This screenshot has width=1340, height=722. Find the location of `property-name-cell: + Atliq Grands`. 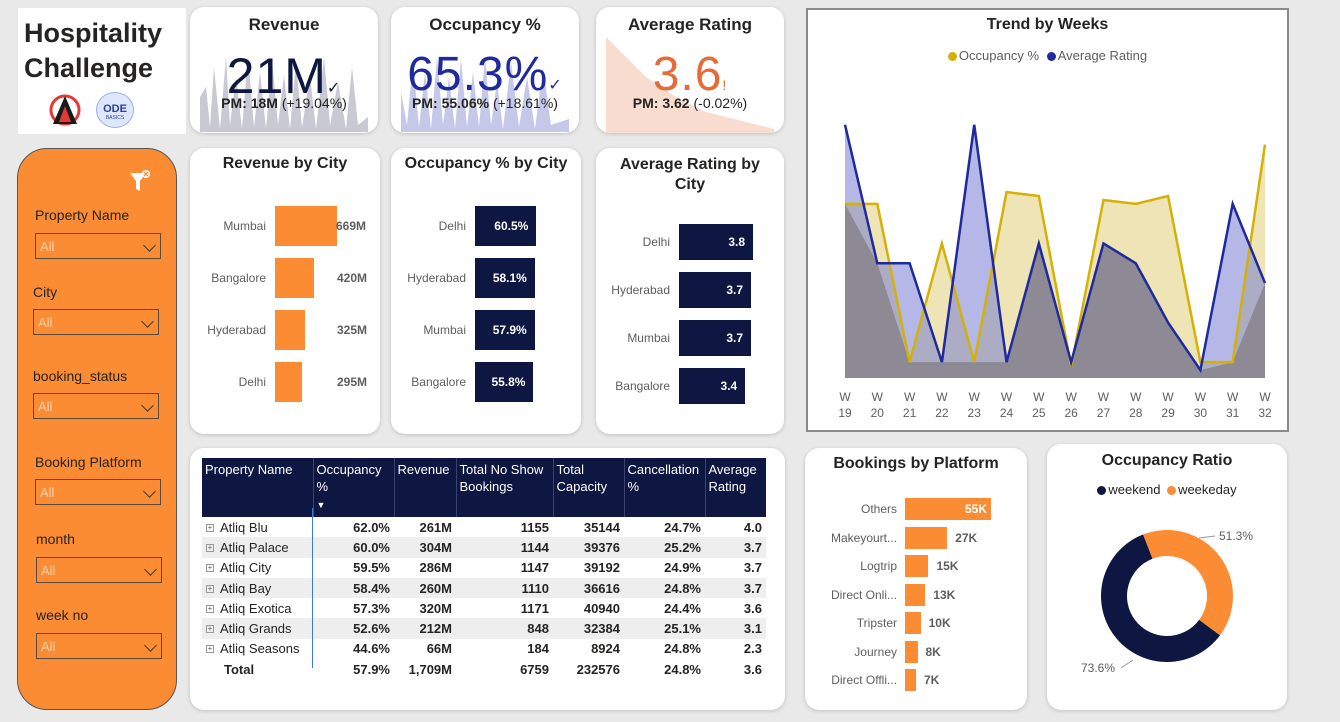

property-name-cell: + Atliq Grands is located at coordinates (257, 628).